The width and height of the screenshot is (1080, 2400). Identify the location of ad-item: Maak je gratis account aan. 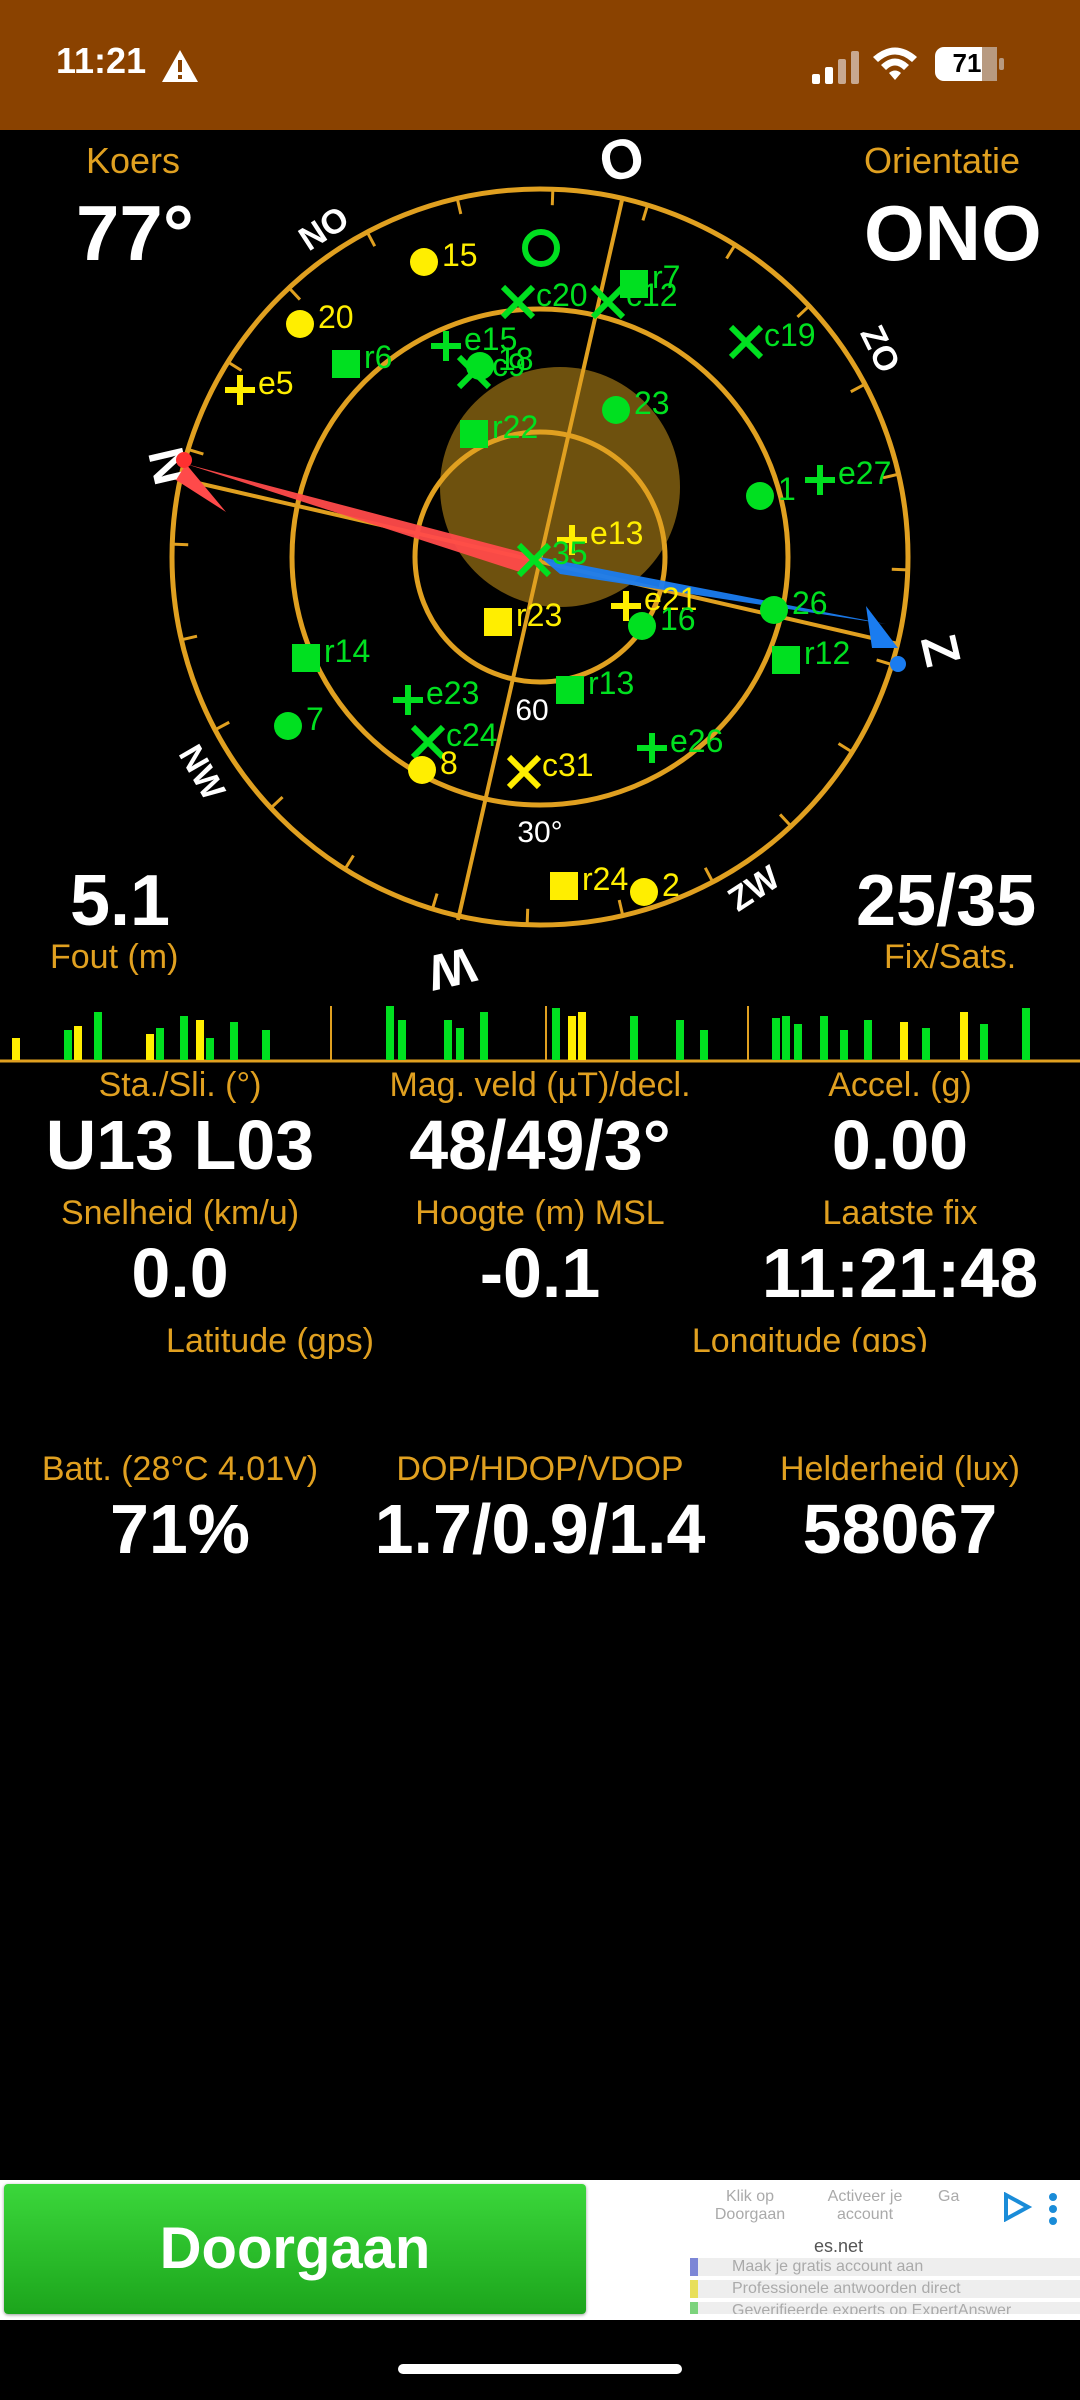
(885, 2267).